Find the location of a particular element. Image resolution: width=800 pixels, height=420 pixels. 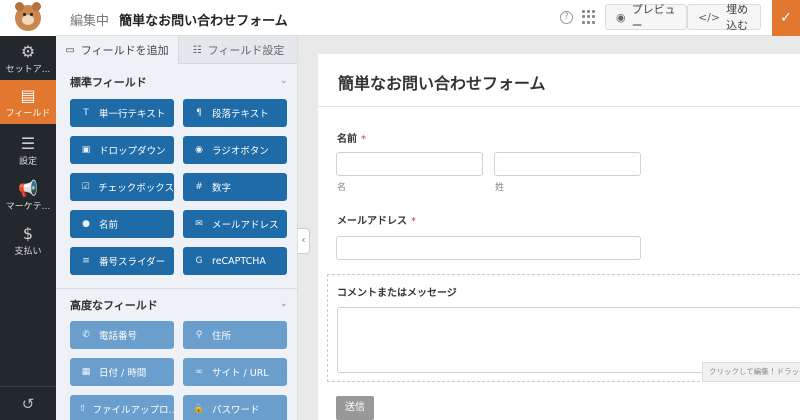

hash-icon: # is located at coordinates (199, 187).